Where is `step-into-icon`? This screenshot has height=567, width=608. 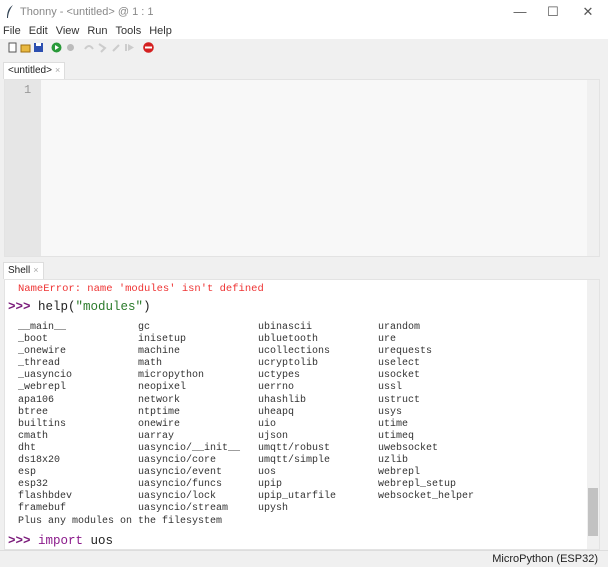
step-into-icon is located at coordinates (102, 47).